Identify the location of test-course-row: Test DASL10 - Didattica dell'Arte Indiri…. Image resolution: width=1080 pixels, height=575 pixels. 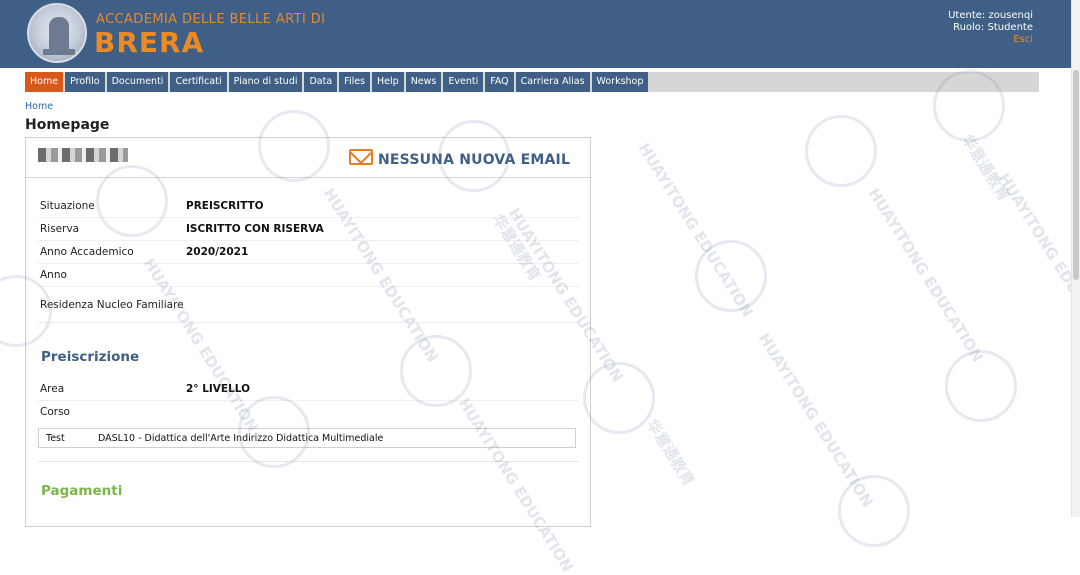
(307, 438).